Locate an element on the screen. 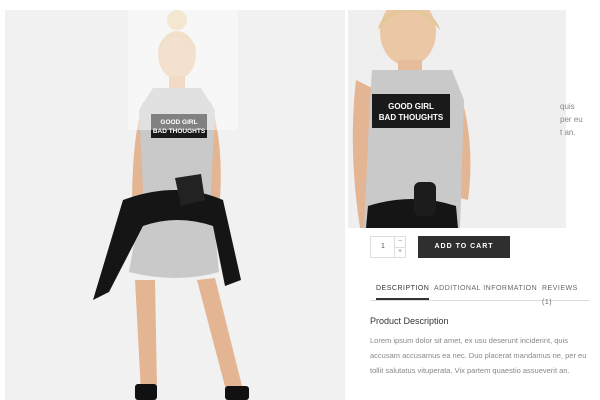 This screenshot has height=400, width=600. background-text-line: per eu is located at coordinates (571, 119).